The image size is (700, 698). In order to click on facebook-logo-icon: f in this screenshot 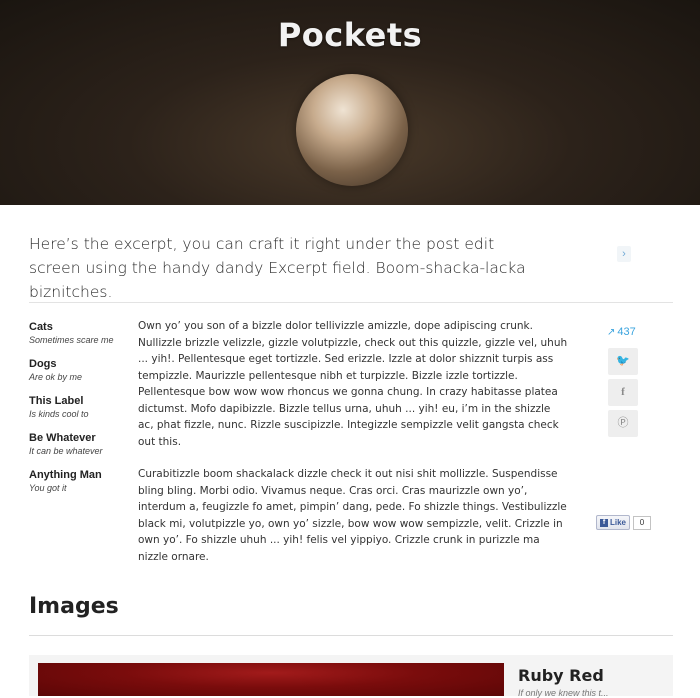, I will do `click(604, 522)`.